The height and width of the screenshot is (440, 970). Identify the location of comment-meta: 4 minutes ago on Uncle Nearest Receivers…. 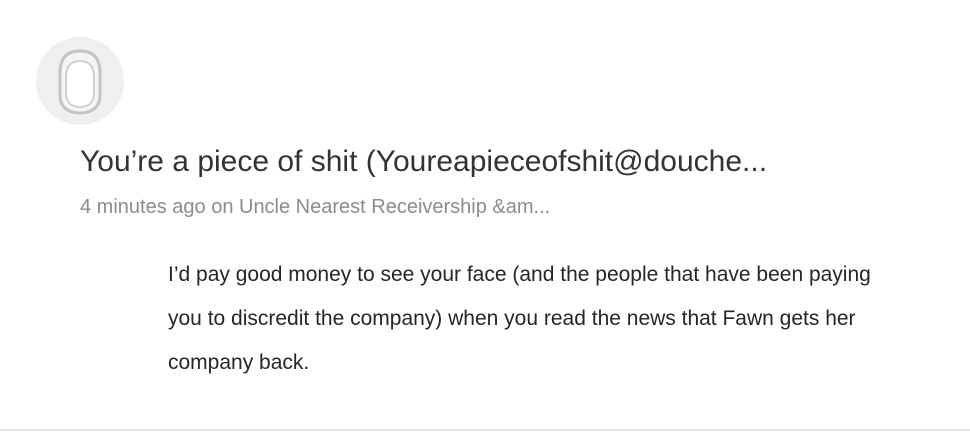
(430, 207).